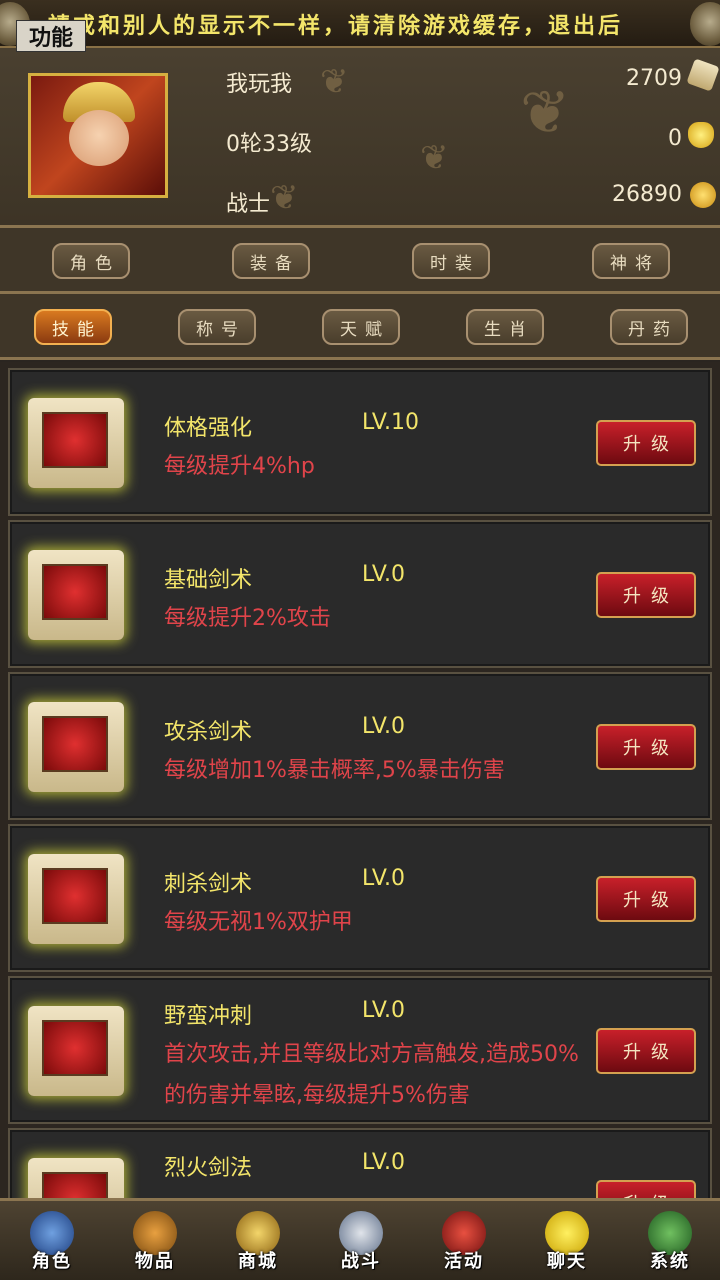 The image size is (720, 1280). What do you see at coordinates (208, 1016) in the screenshot?
I see `skill-name: 野蛮冲刺` at bounding box center [208, 1016].